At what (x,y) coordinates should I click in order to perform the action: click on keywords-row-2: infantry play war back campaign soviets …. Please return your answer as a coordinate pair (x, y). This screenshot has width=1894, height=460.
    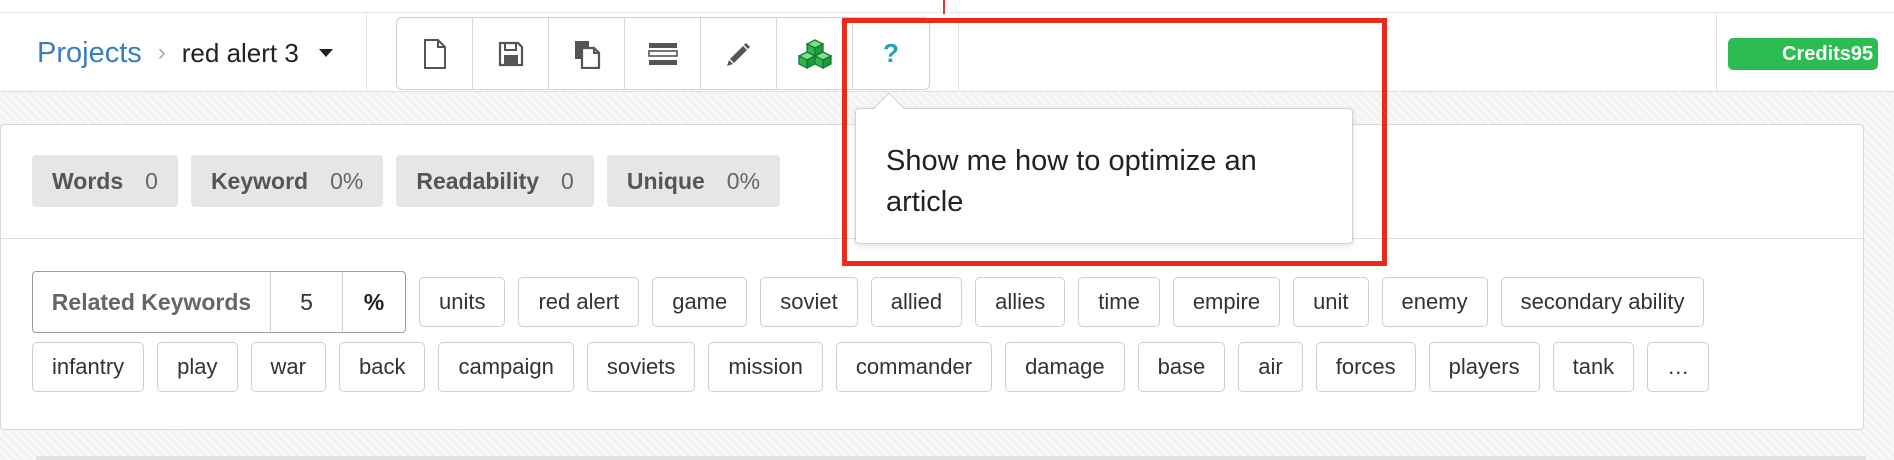
    Looking at the image, I should click on (877, 367).